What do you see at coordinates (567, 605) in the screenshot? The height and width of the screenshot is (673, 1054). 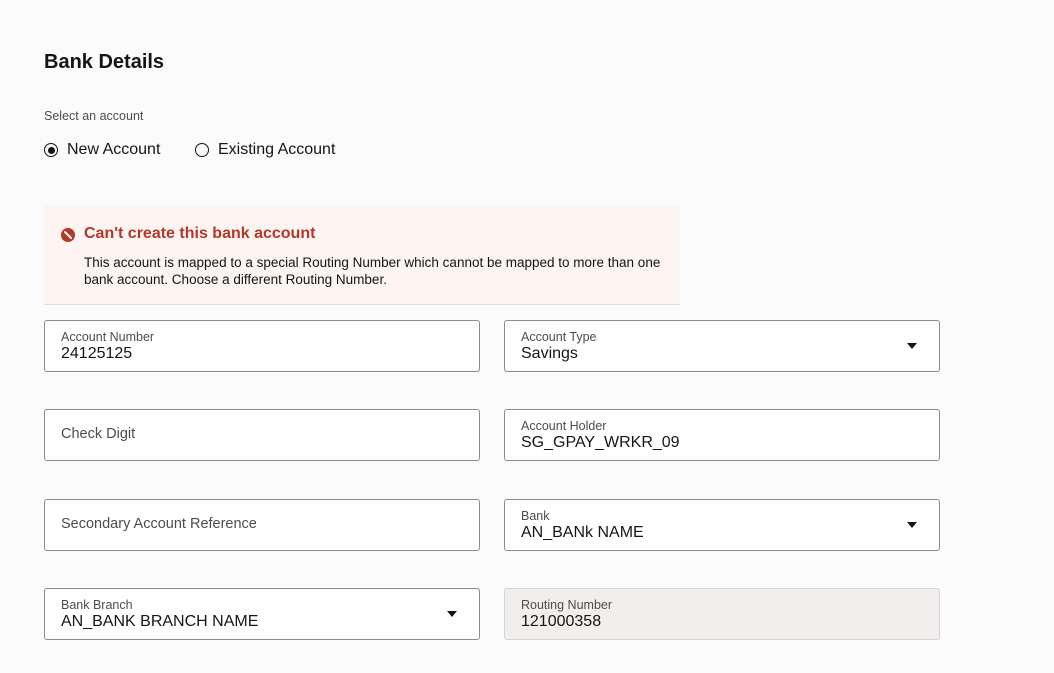 I see `routing-number-label: Routing Number` at bounding box center [567, 605].